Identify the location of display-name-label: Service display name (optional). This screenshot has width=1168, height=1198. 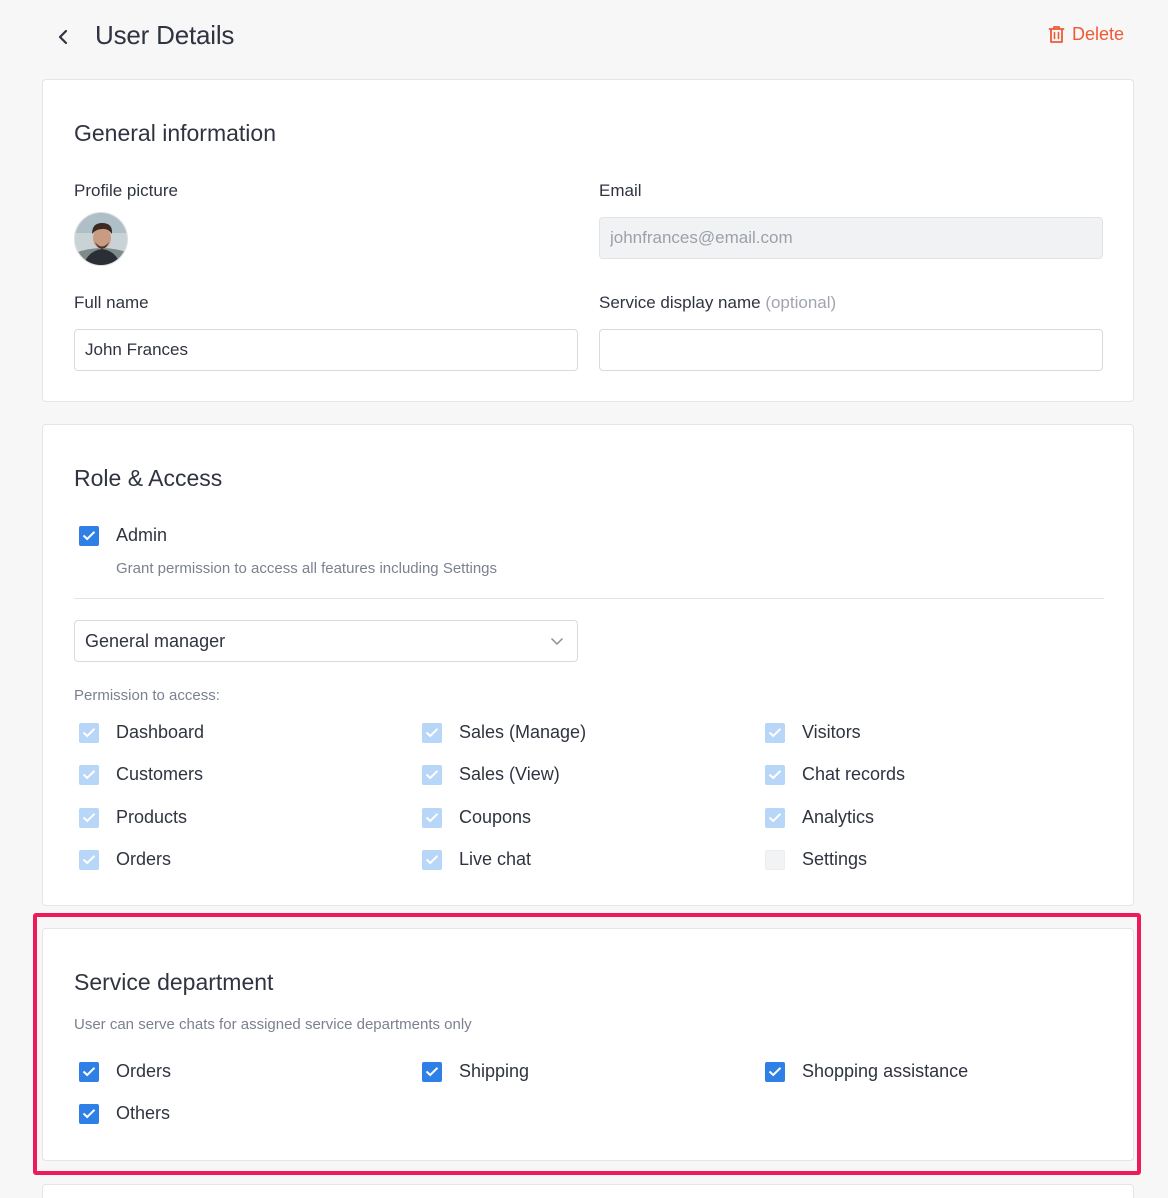
(717, 303).